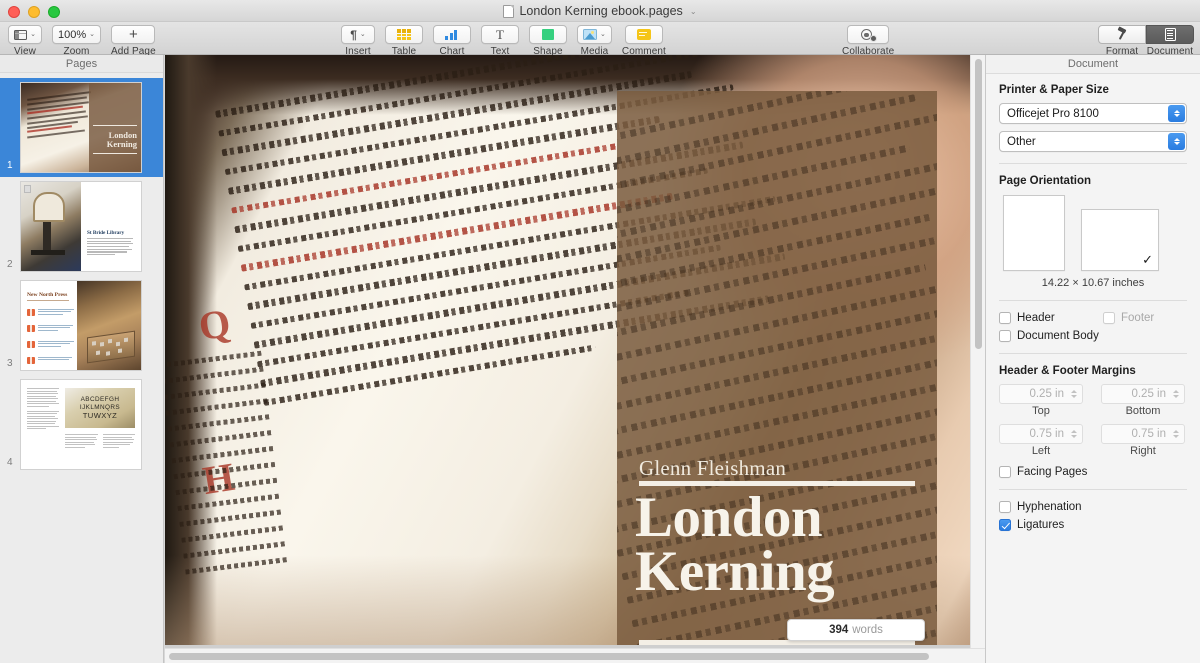 The width and height of the screenshot is (1200, 663). I want to click on margin-left-input: 0.75 in, so click(1041, 434).